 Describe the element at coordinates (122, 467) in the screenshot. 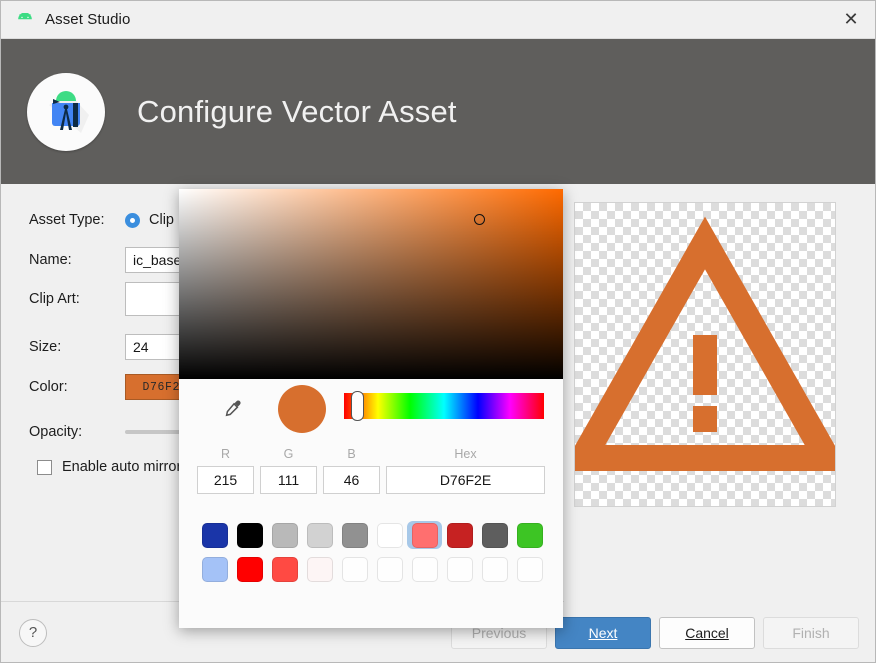

I see `auto-mirror-label: Enable auto mirror` at that location.